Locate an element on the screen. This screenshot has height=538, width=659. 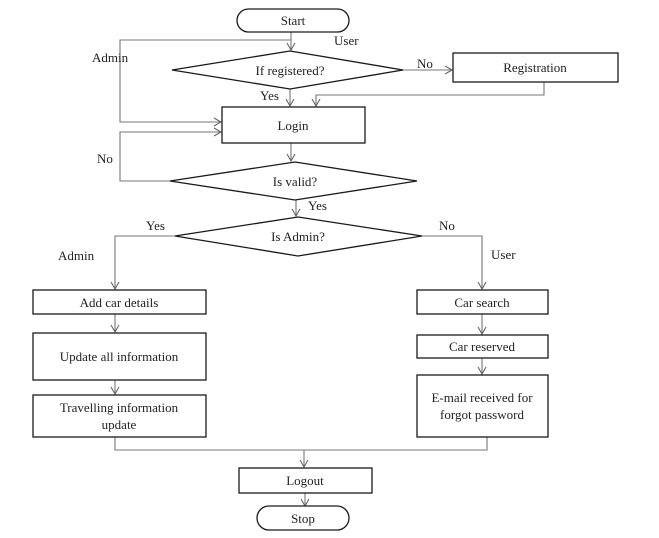
if-registered-label: If registered? is located at coordinates (290, 70).